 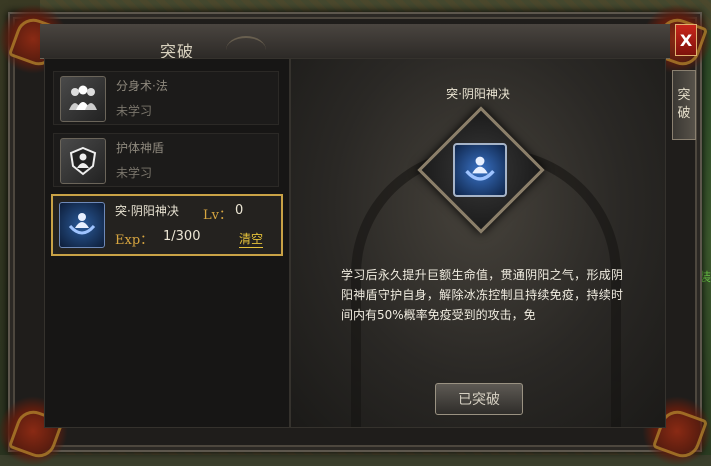 What do you see at coordinates (182, 236) in the screenshot?
I see `exp-value: 1/300` at bounding box center [182, 236].